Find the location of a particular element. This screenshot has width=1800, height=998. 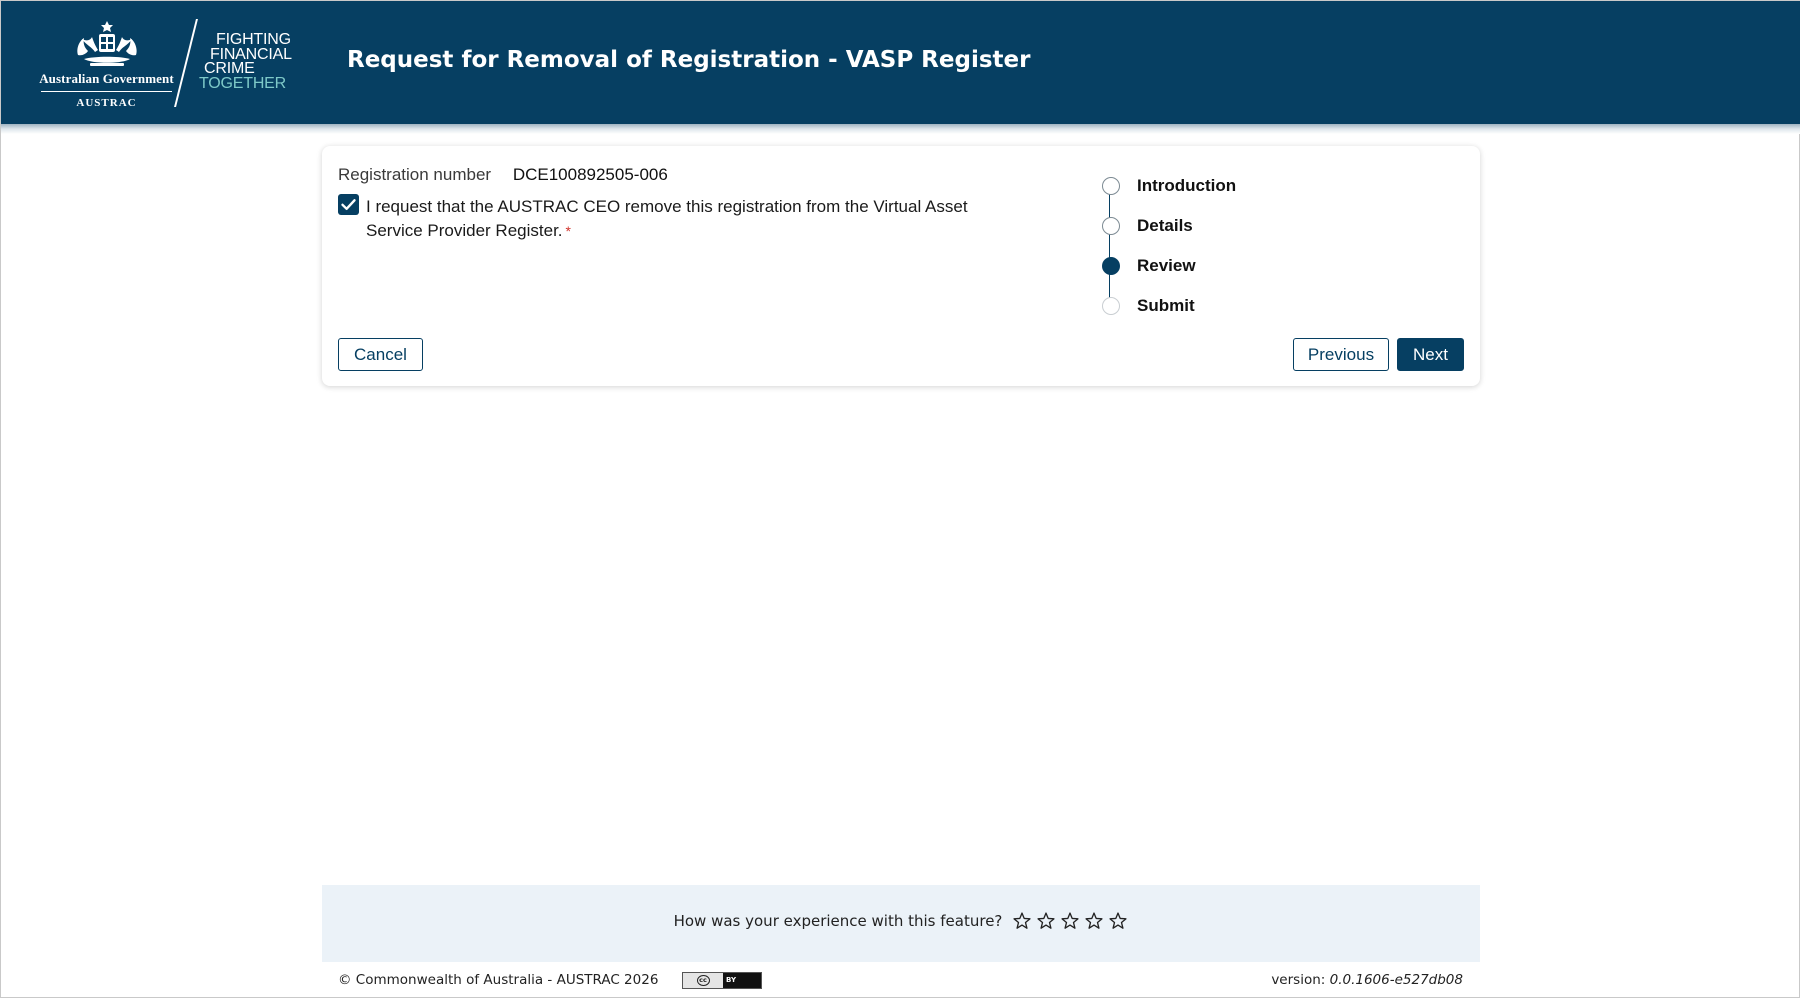

cc-icon: cc is located at coordinates (703, 980).